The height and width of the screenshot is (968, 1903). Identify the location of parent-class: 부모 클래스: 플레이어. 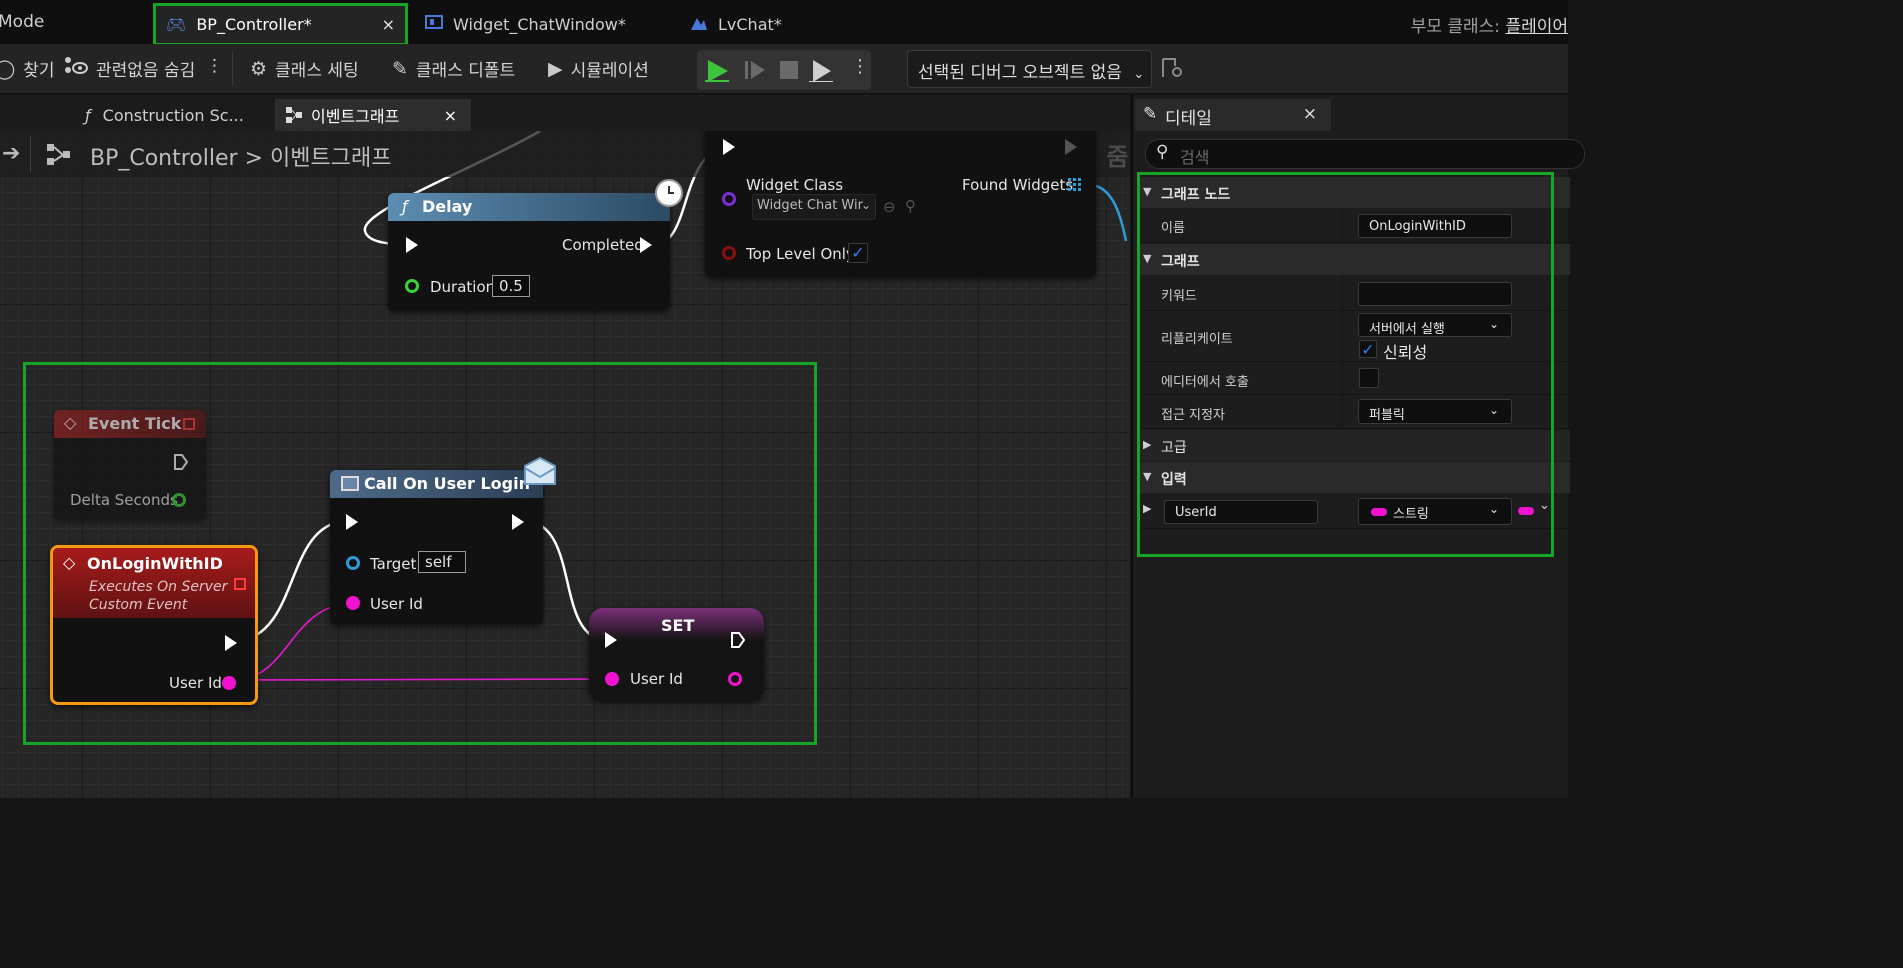
(1489, 24).